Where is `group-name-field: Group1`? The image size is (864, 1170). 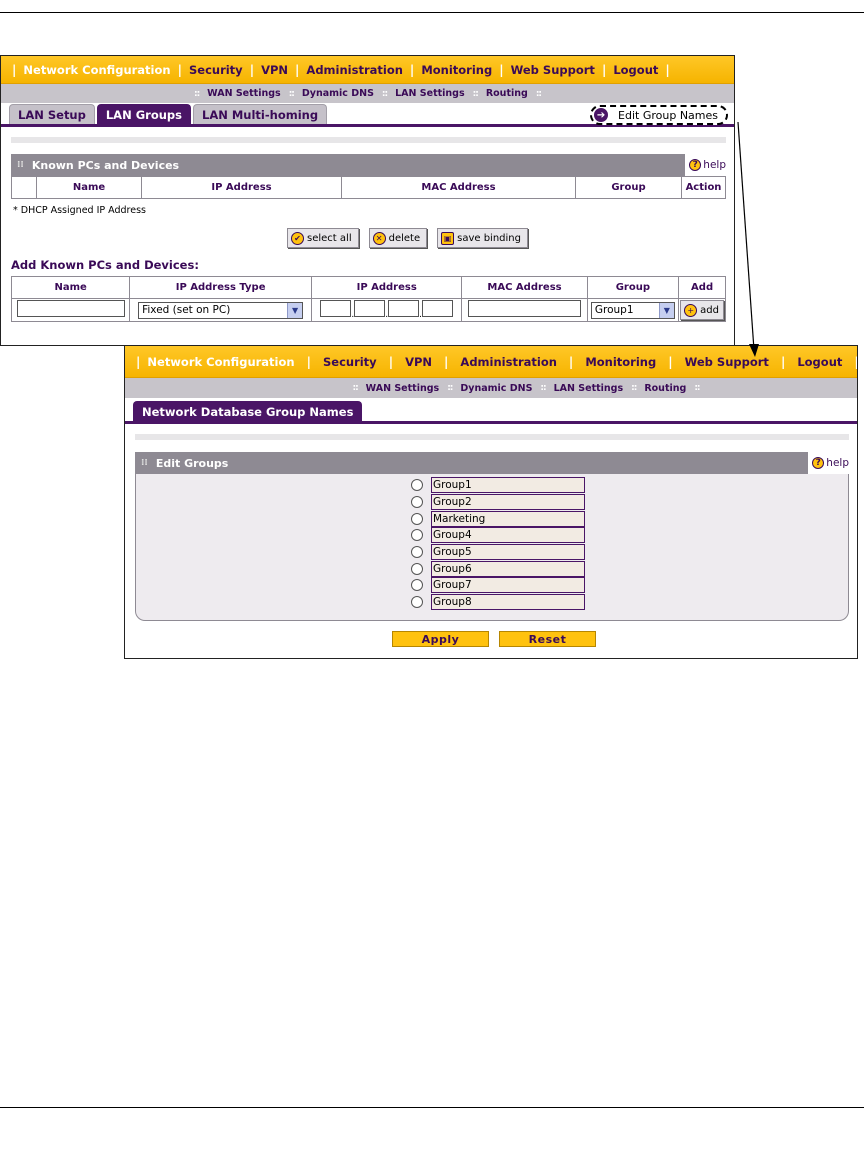 group-name-field: Group1 is located at coordinates (508, 485).